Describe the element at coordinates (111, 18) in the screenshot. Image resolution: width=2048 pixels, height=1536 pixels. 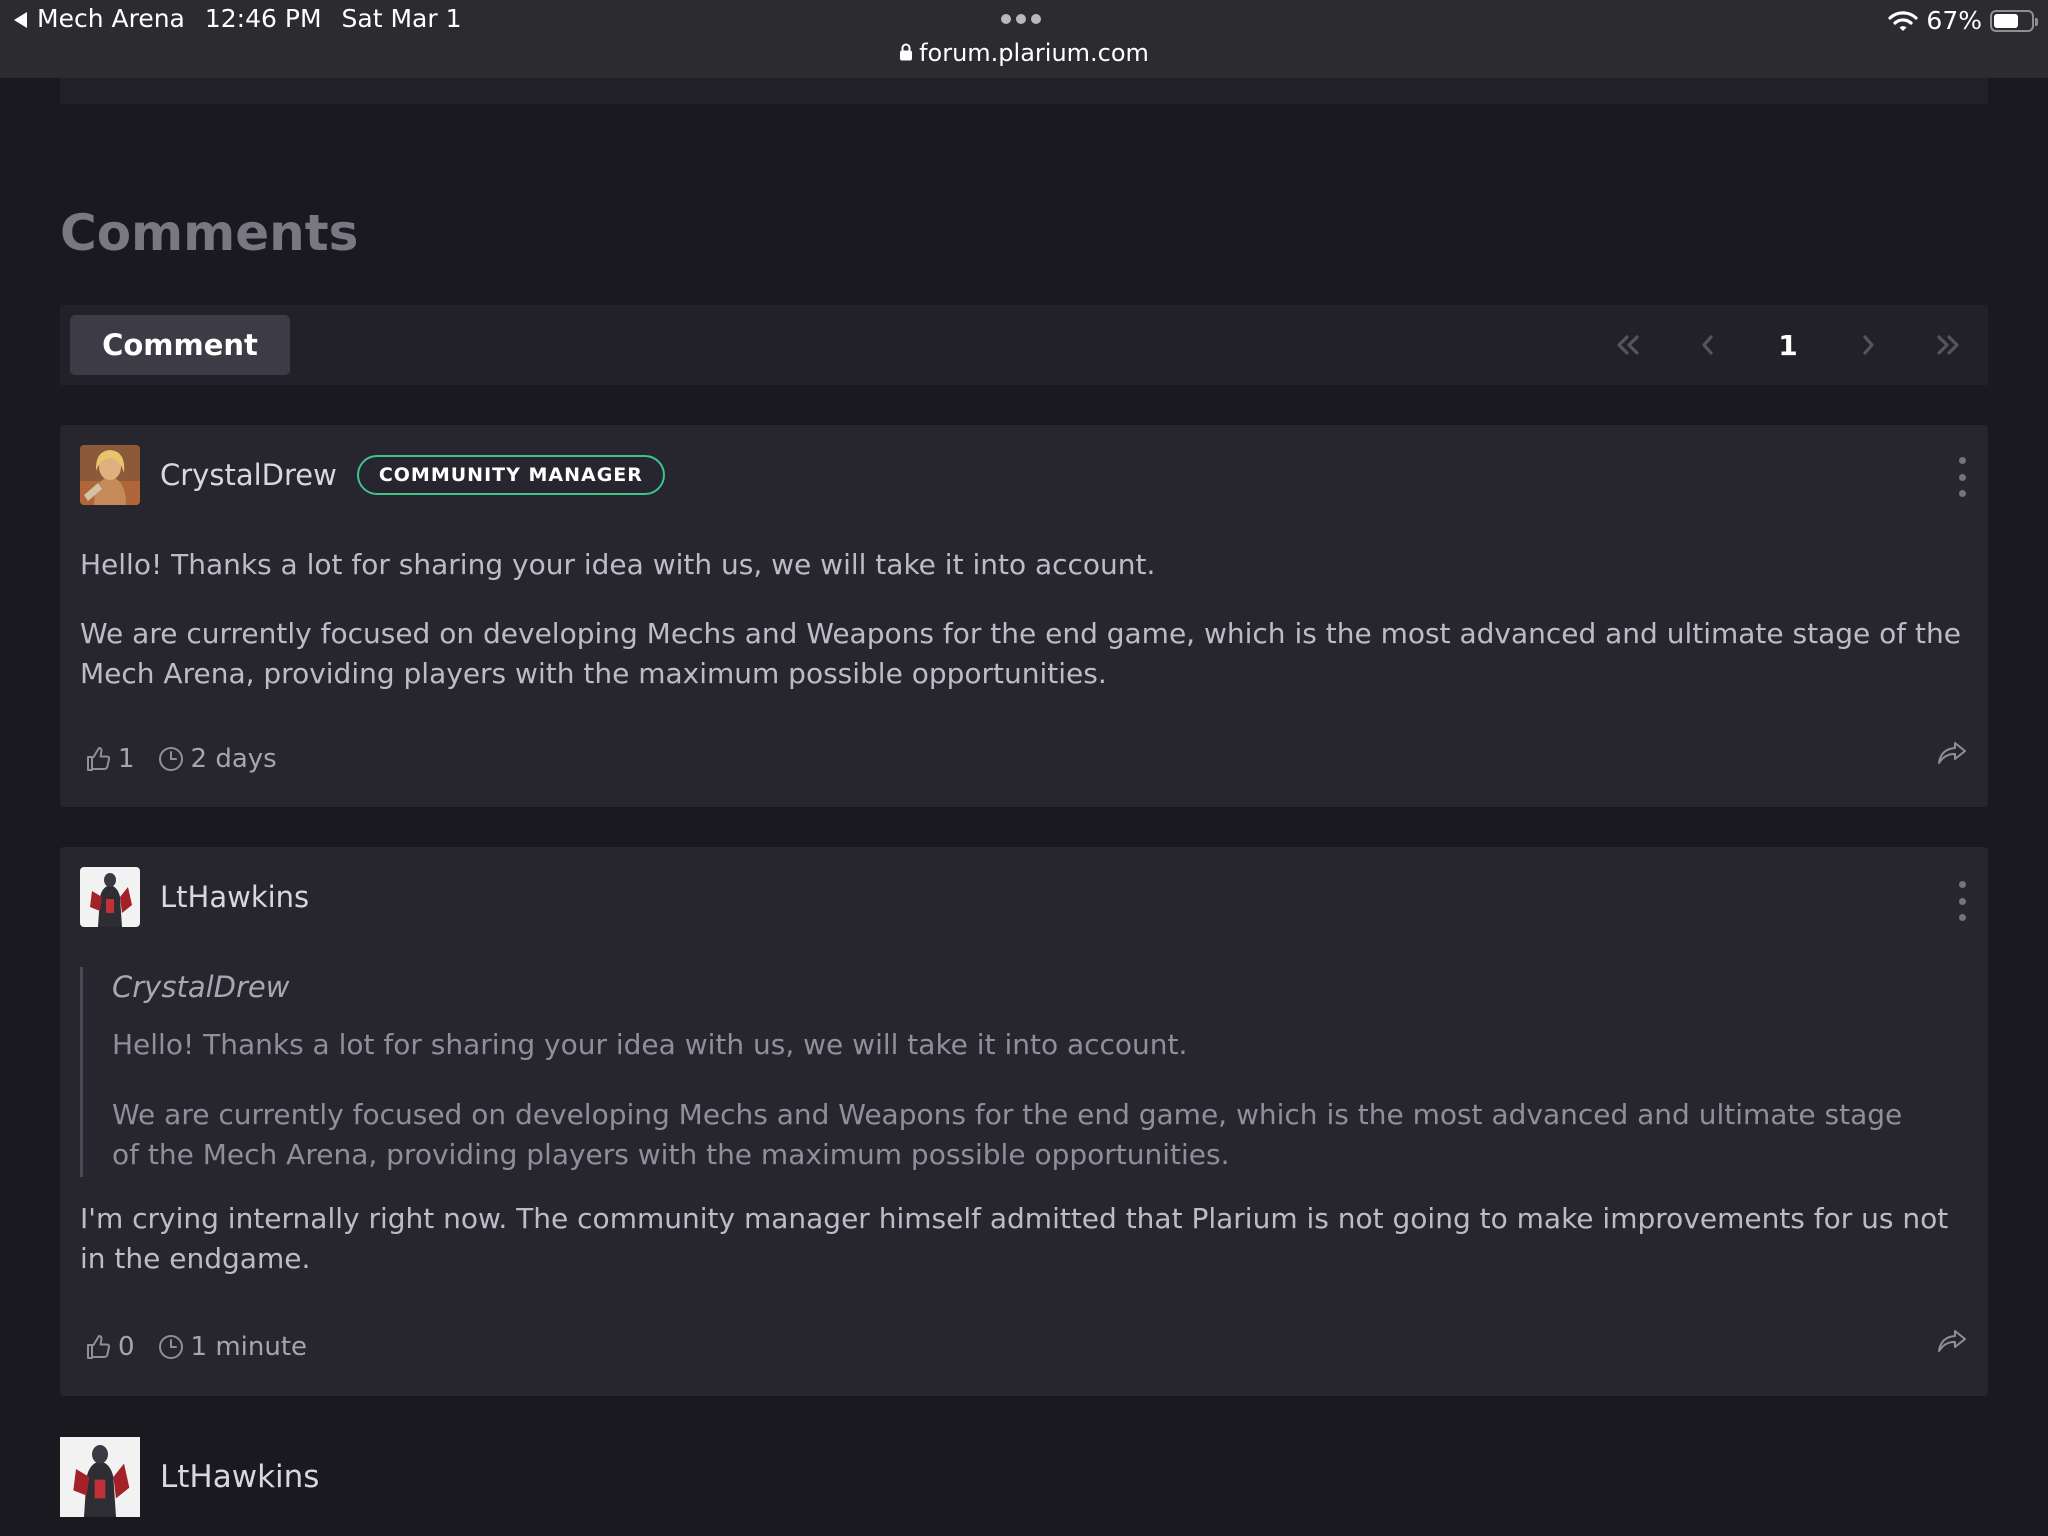
I see `back-to-app-label: Mech Arena` at that location.